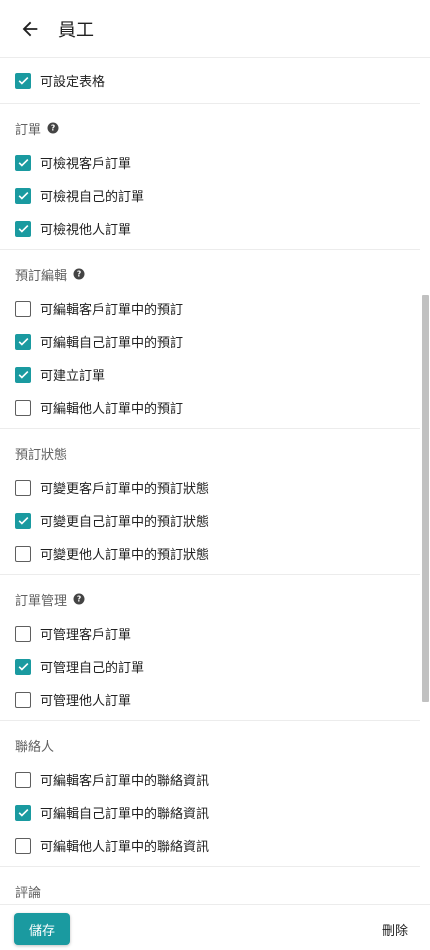  Describe the element at coordinates (112, 310) in the screenshot. I see `permission-label: 可編輯客戶訂單中的預訂` at that location.